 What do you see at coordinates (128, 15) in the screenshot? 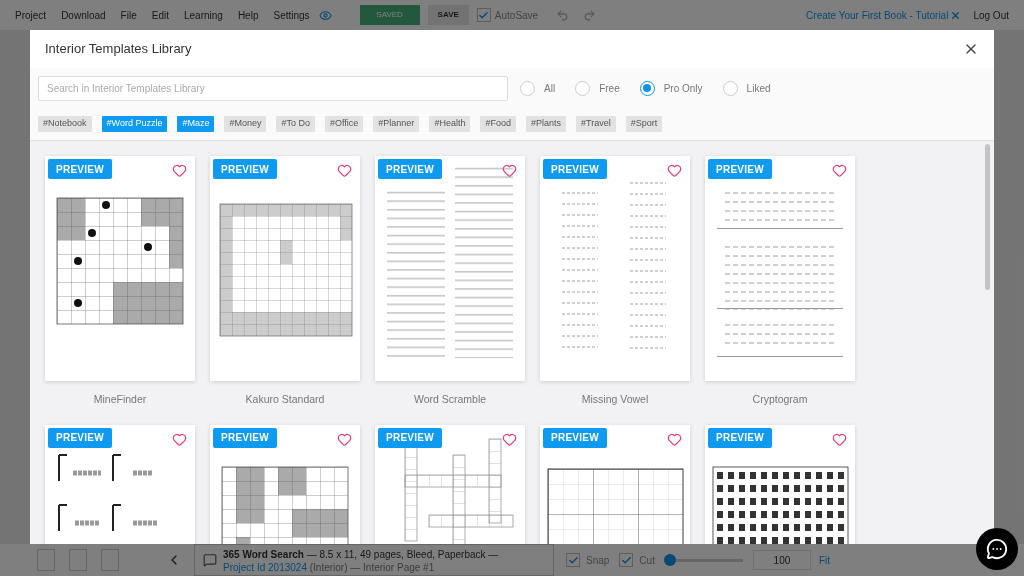
I see `menu-item: File` at bounding box center [128, 15].